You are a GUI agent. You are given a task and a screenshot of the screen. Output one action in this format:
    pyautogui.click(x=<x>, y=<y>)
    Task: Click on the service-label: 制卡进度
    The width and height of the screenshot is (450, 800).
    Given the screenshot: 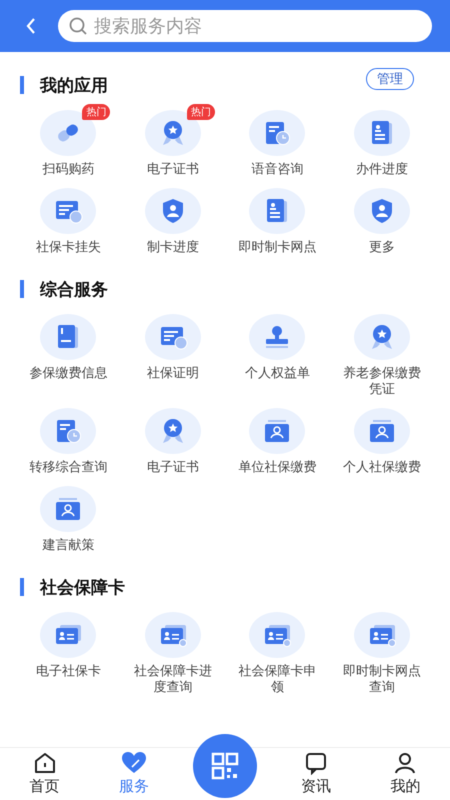 What is the action you would take?
    pyautogui.click(x=172, y=248)
    